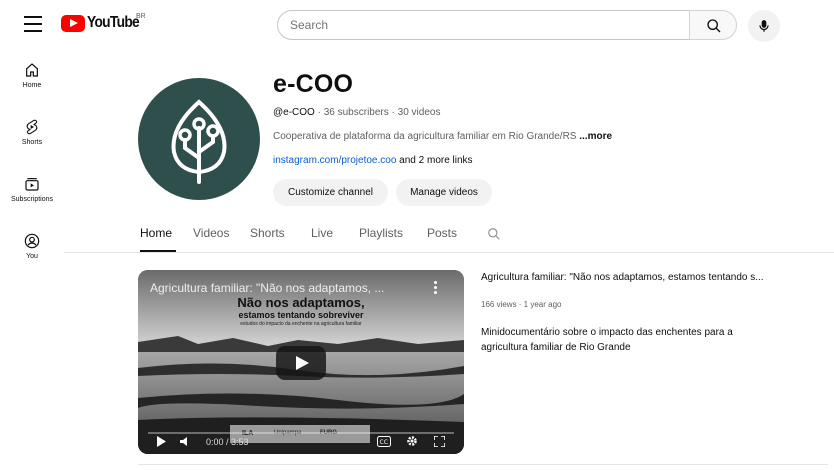 Image resolution: width=834 pixels, height=470 pixels. What do you see at coordinates (32, 199) in the screenshot?
I see `sidebar-item-label: Subscriptions` at bounding box center [32, 199].